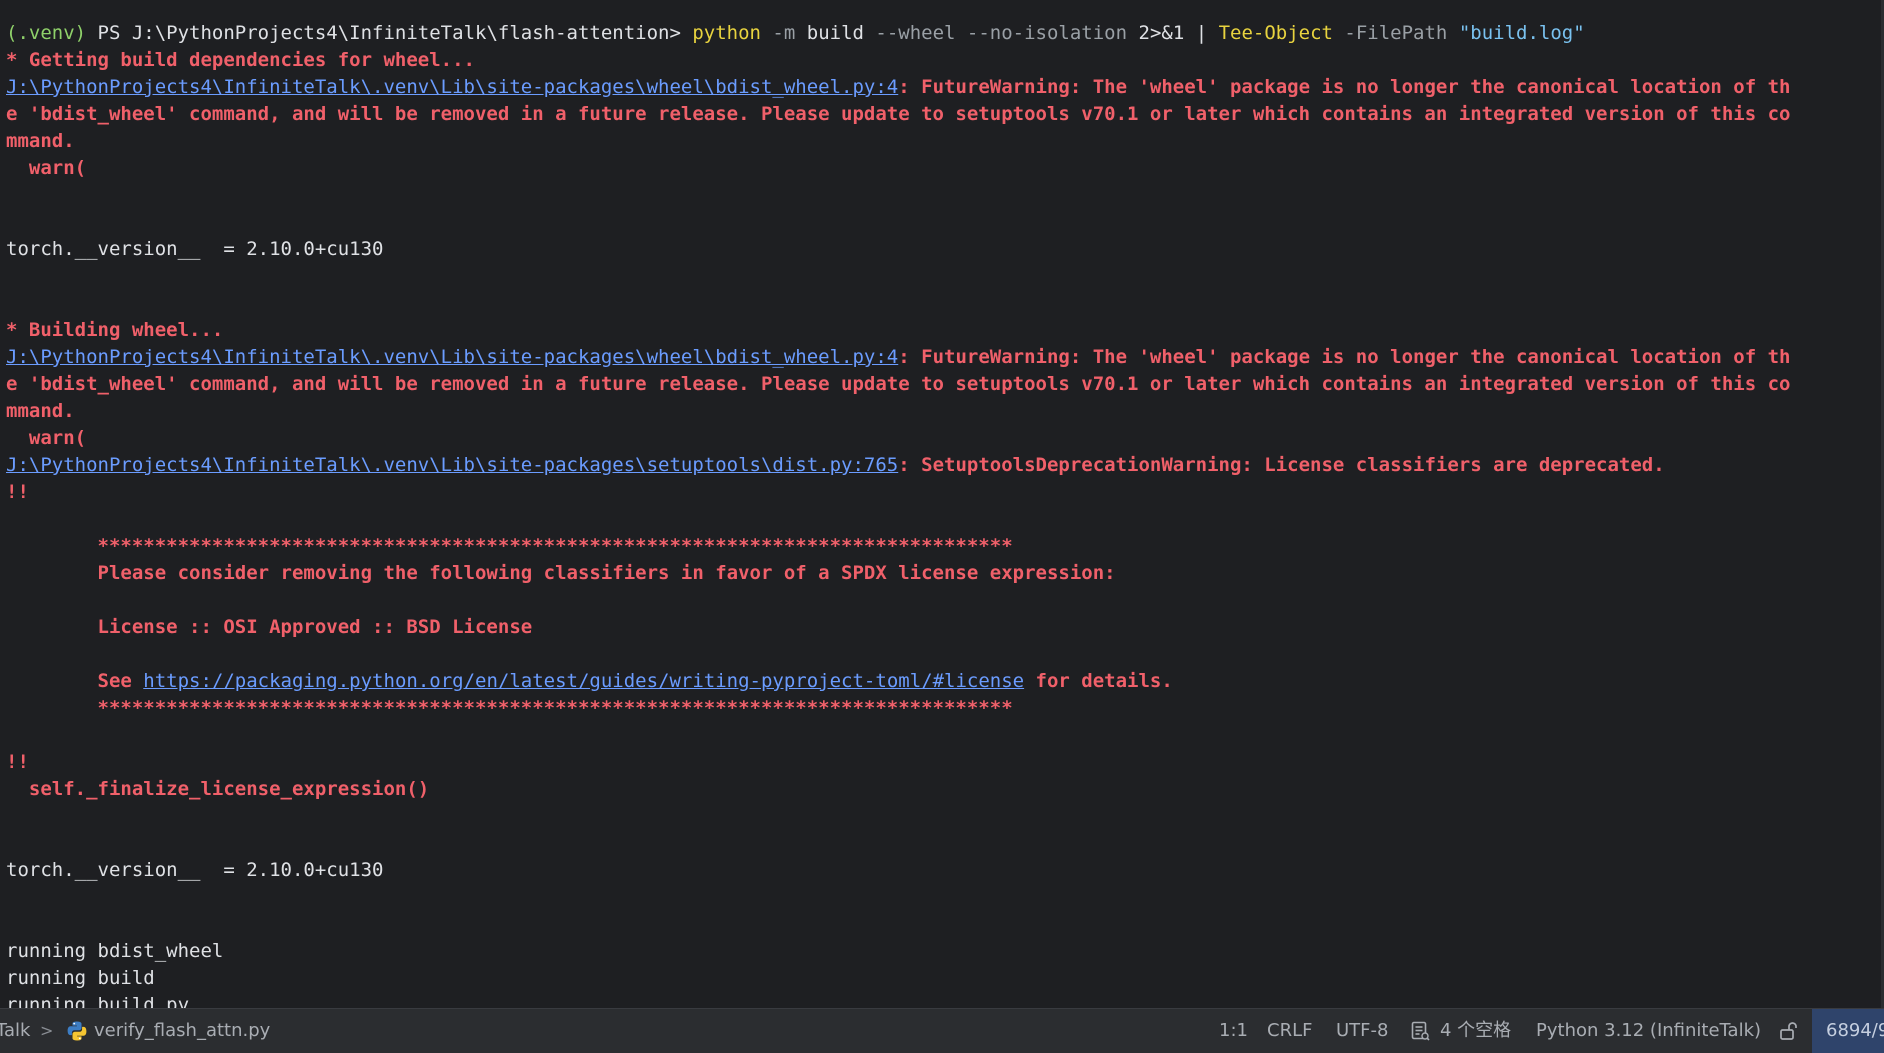 This screenshot has height=1053, width=1884. Describe the element at coordinates (1475, 1031) in the screenshot. I see `indent-selector: 4 个空格` at that location.